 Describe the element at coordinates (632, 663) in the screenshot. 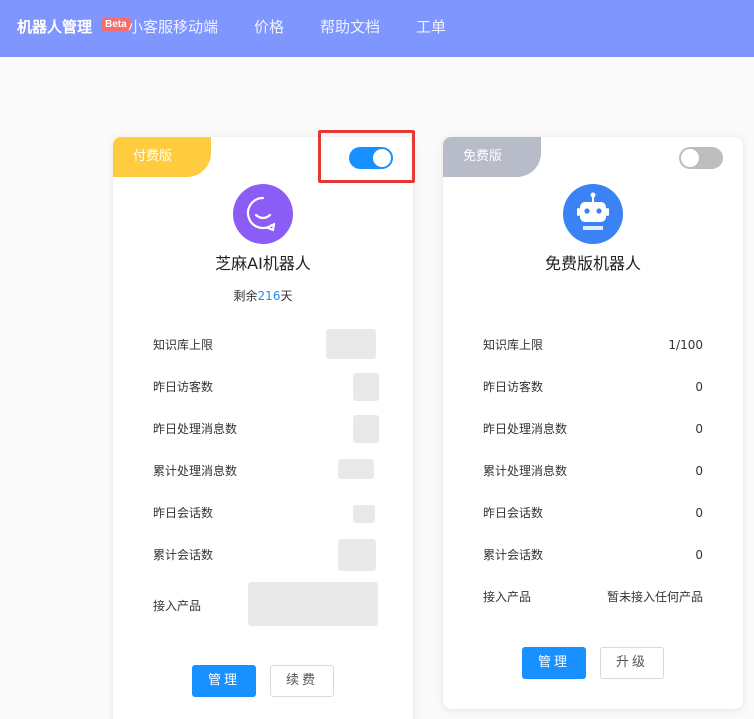

I see `upgrade-button: 升级` at that location.